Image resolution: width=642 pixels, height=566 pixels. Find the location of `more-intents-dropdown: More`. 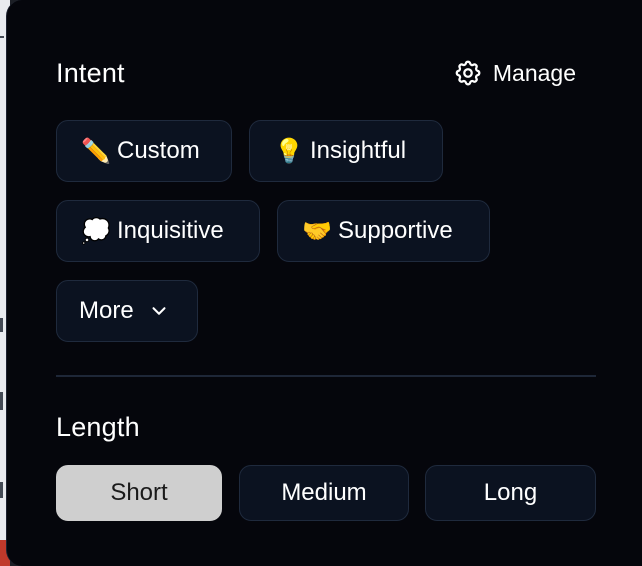

more-intents-dropdown: More is located at coordinates (127, 311).